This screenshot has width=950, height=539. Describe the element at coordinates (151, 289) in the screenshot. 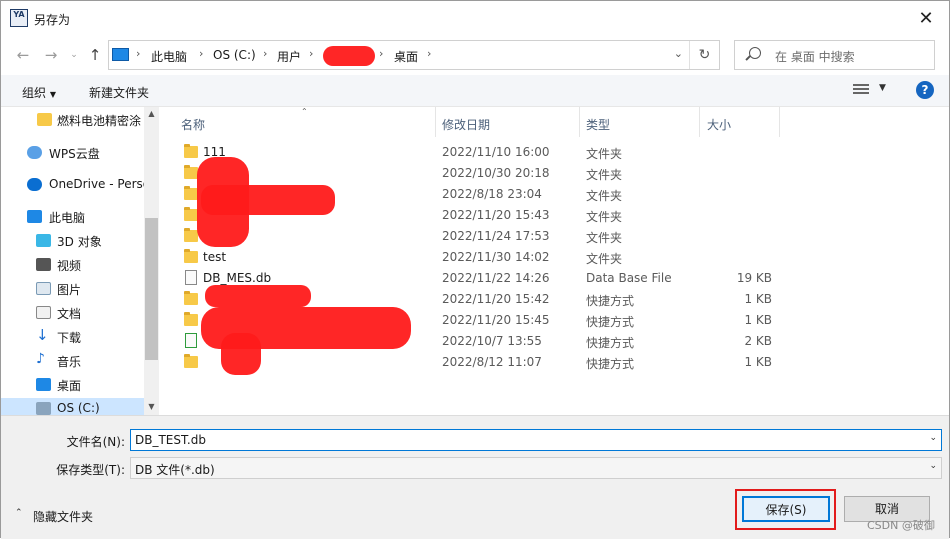

I see `scrollbar-thumb` at that location.